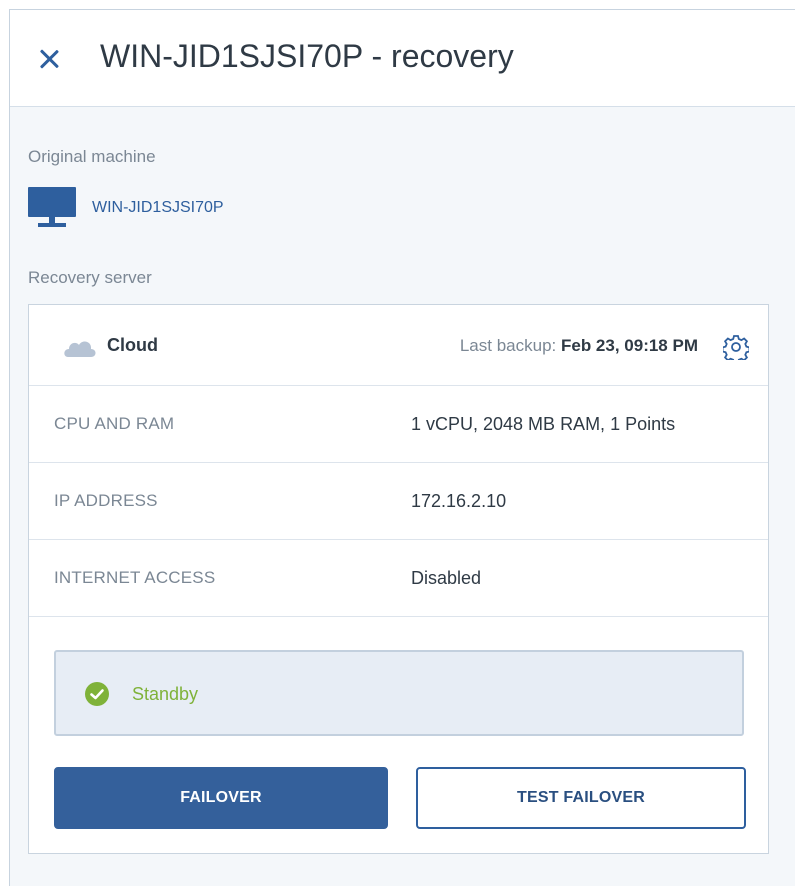  I want to click on cloud-icon, so click(80, 349).